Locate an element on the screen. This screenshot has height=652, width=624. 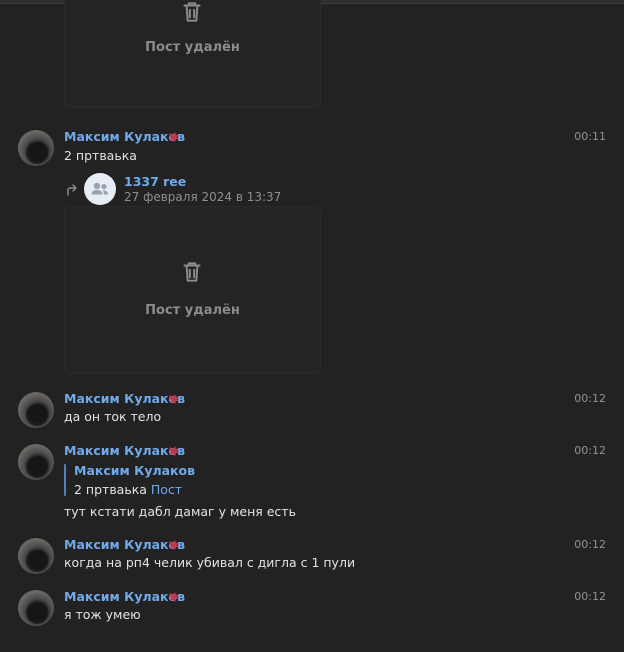
forward-group-name: 1337 ree is located at coordinates (155, 181).